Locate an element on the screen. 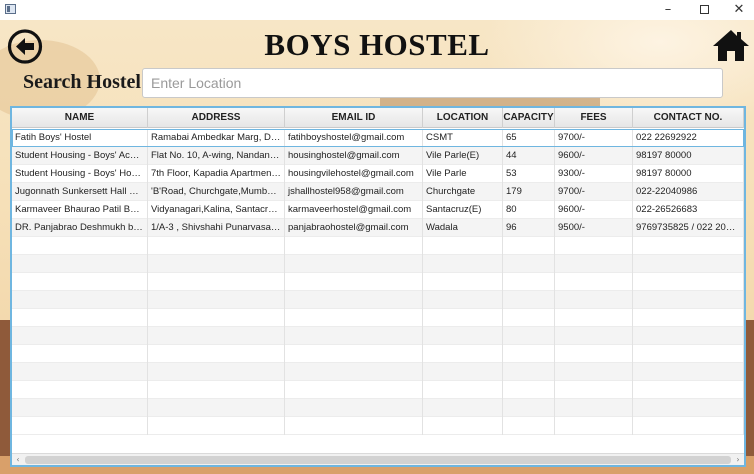  search-input is located at coordinates (432, 83).